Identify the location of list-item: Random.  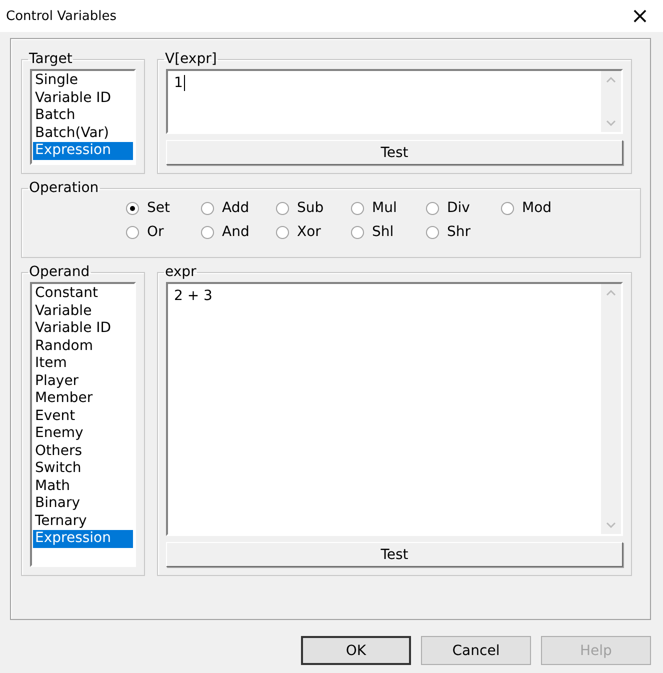
(83, 346).